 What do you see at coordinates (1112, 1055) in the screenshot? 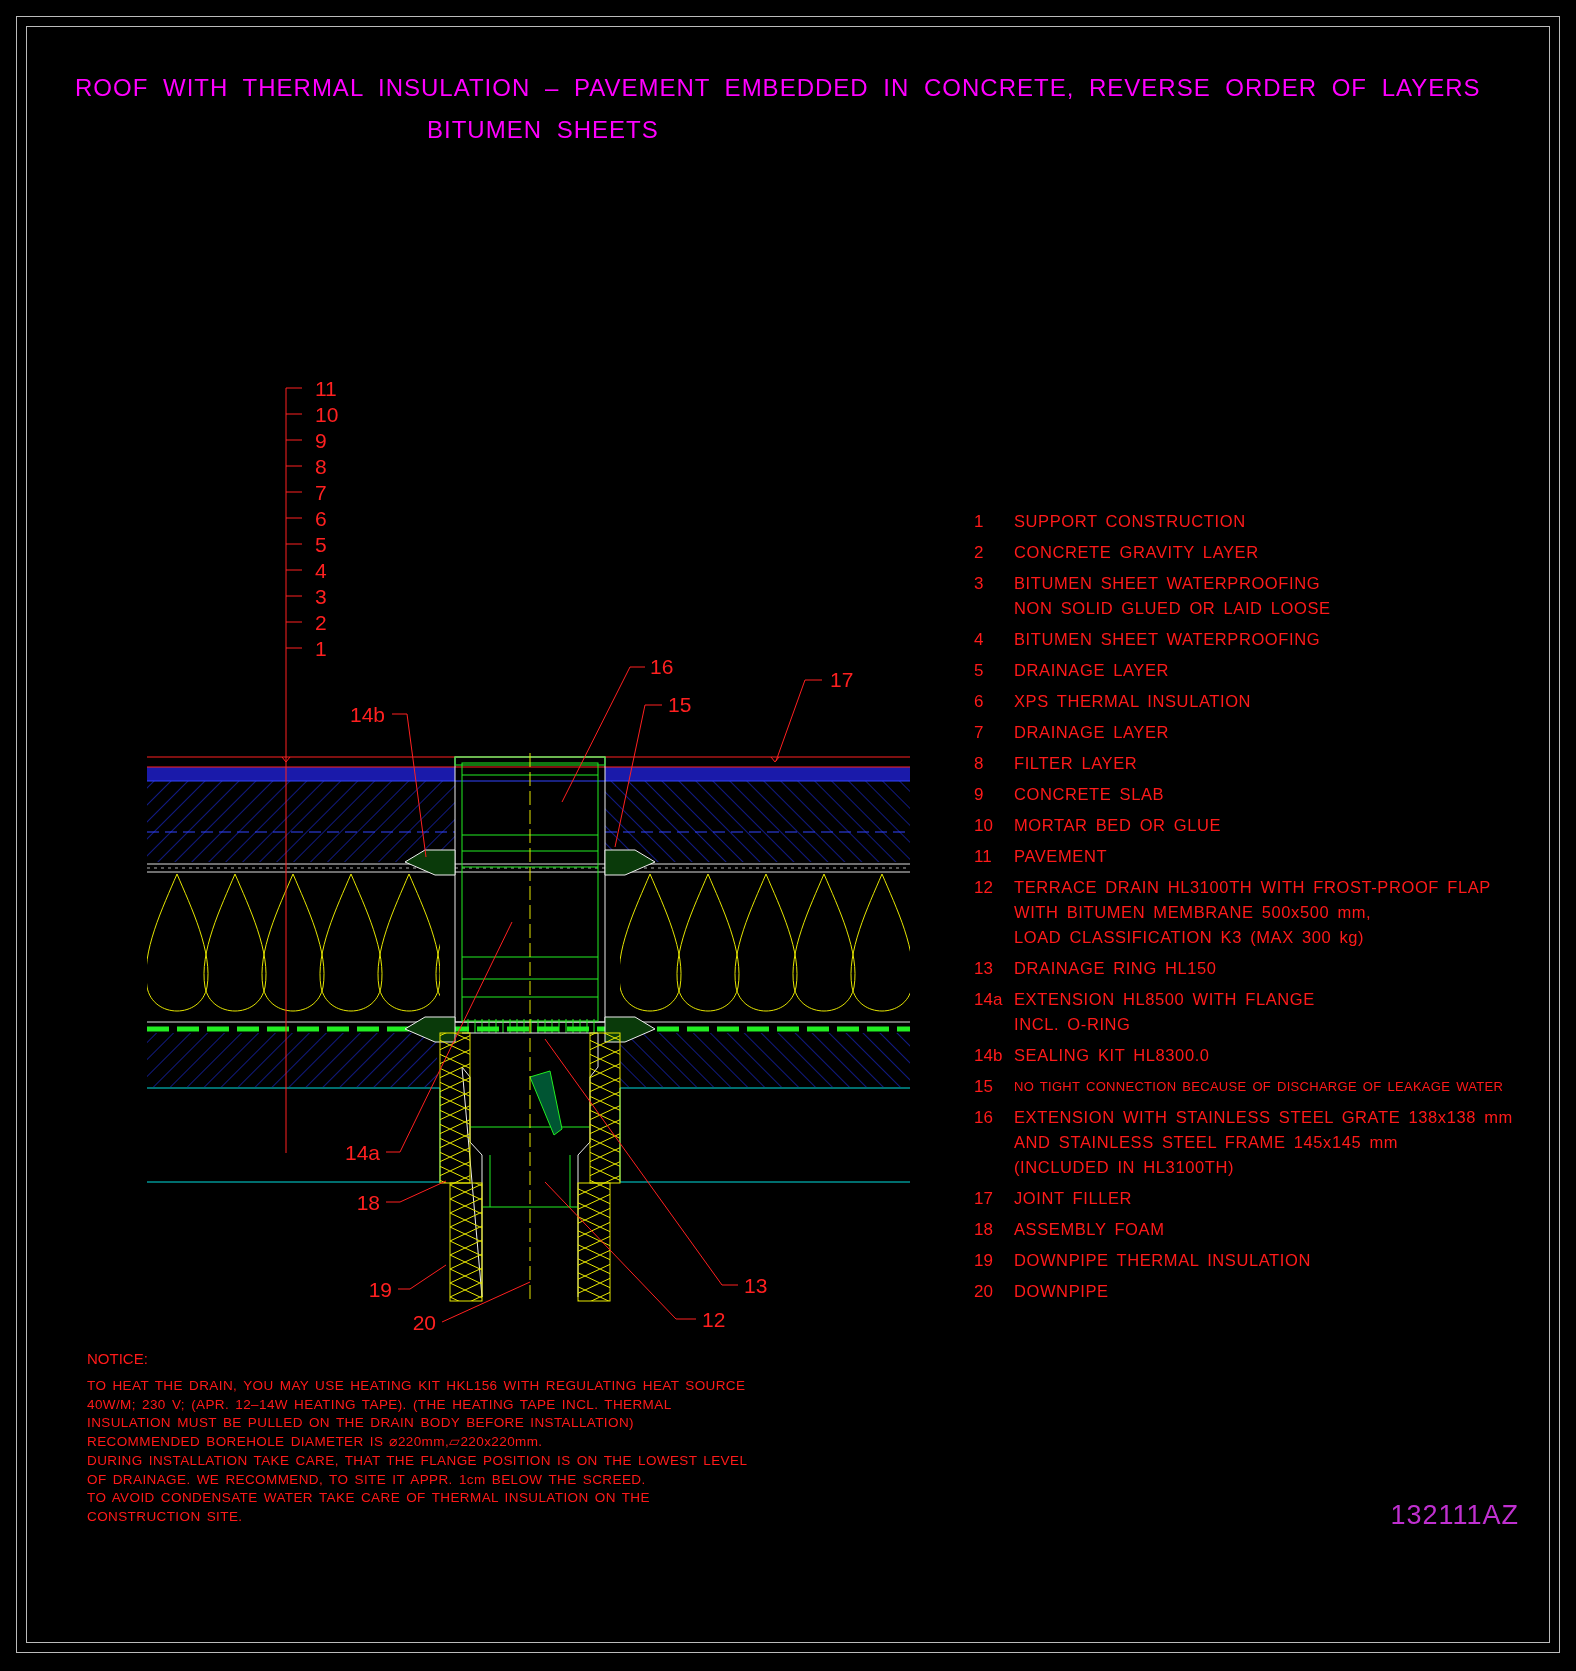
I see `legend-text: SEALING KIT HL8300.0` at bounding box center [1112, 1055].